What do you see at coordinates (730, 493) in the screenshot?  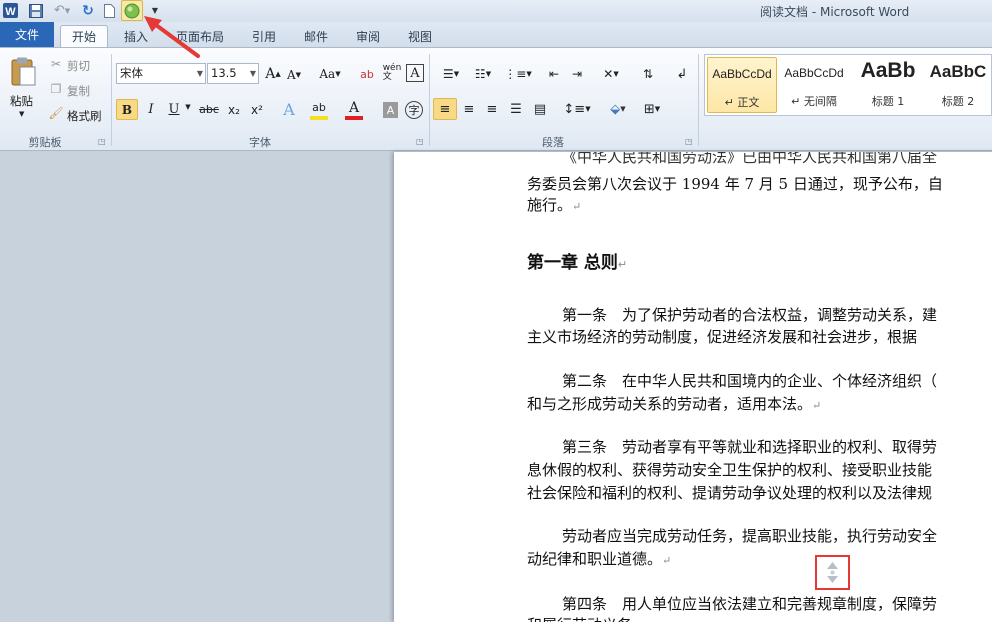 I see `text-line: 社会保险和福利的权利、提请劳动争议处理的权利以及法律规` at bounding box center [730, 493].